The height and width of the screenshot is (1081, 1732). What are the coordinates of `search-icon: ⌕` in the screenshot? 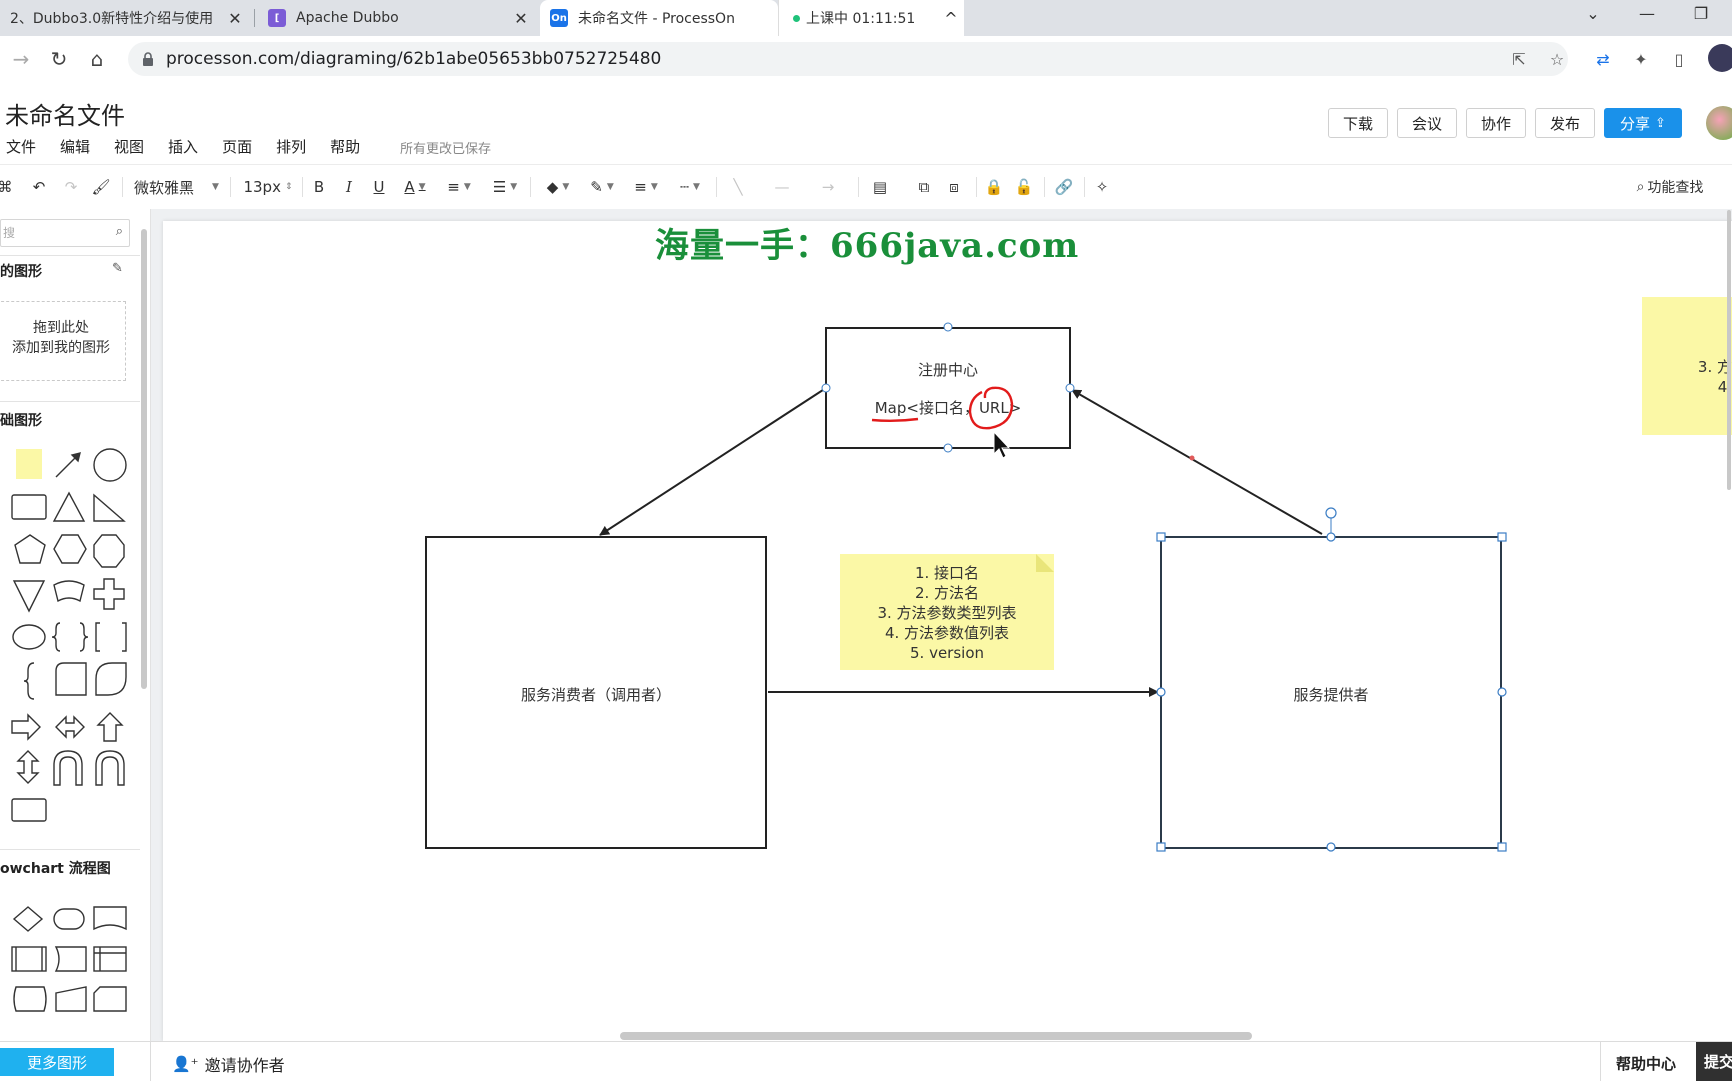 It's located at (119, 231).